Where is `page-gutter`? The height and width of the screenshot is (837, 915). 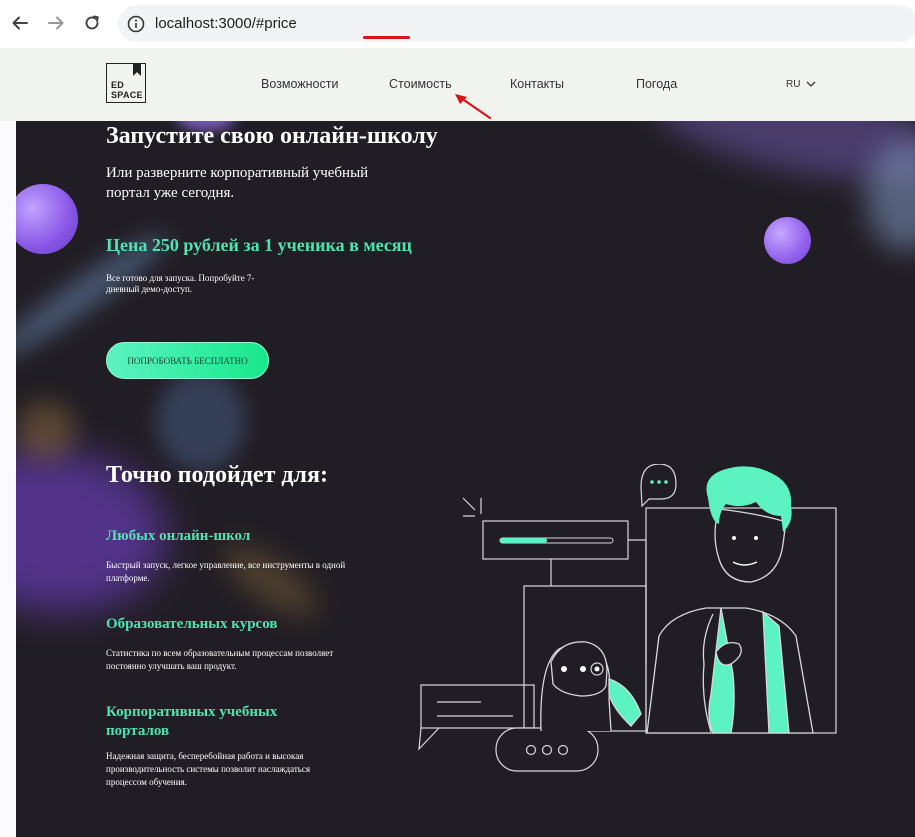
page-gutter is located at coordinates (8, 479).